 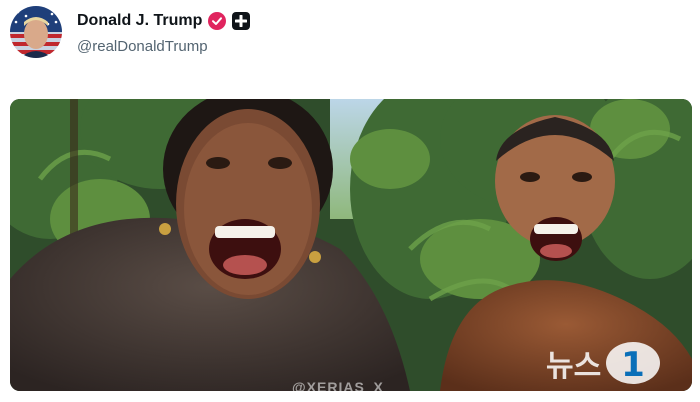 I want to click on news-logo-mark: 1, so click(x=633, y=365).